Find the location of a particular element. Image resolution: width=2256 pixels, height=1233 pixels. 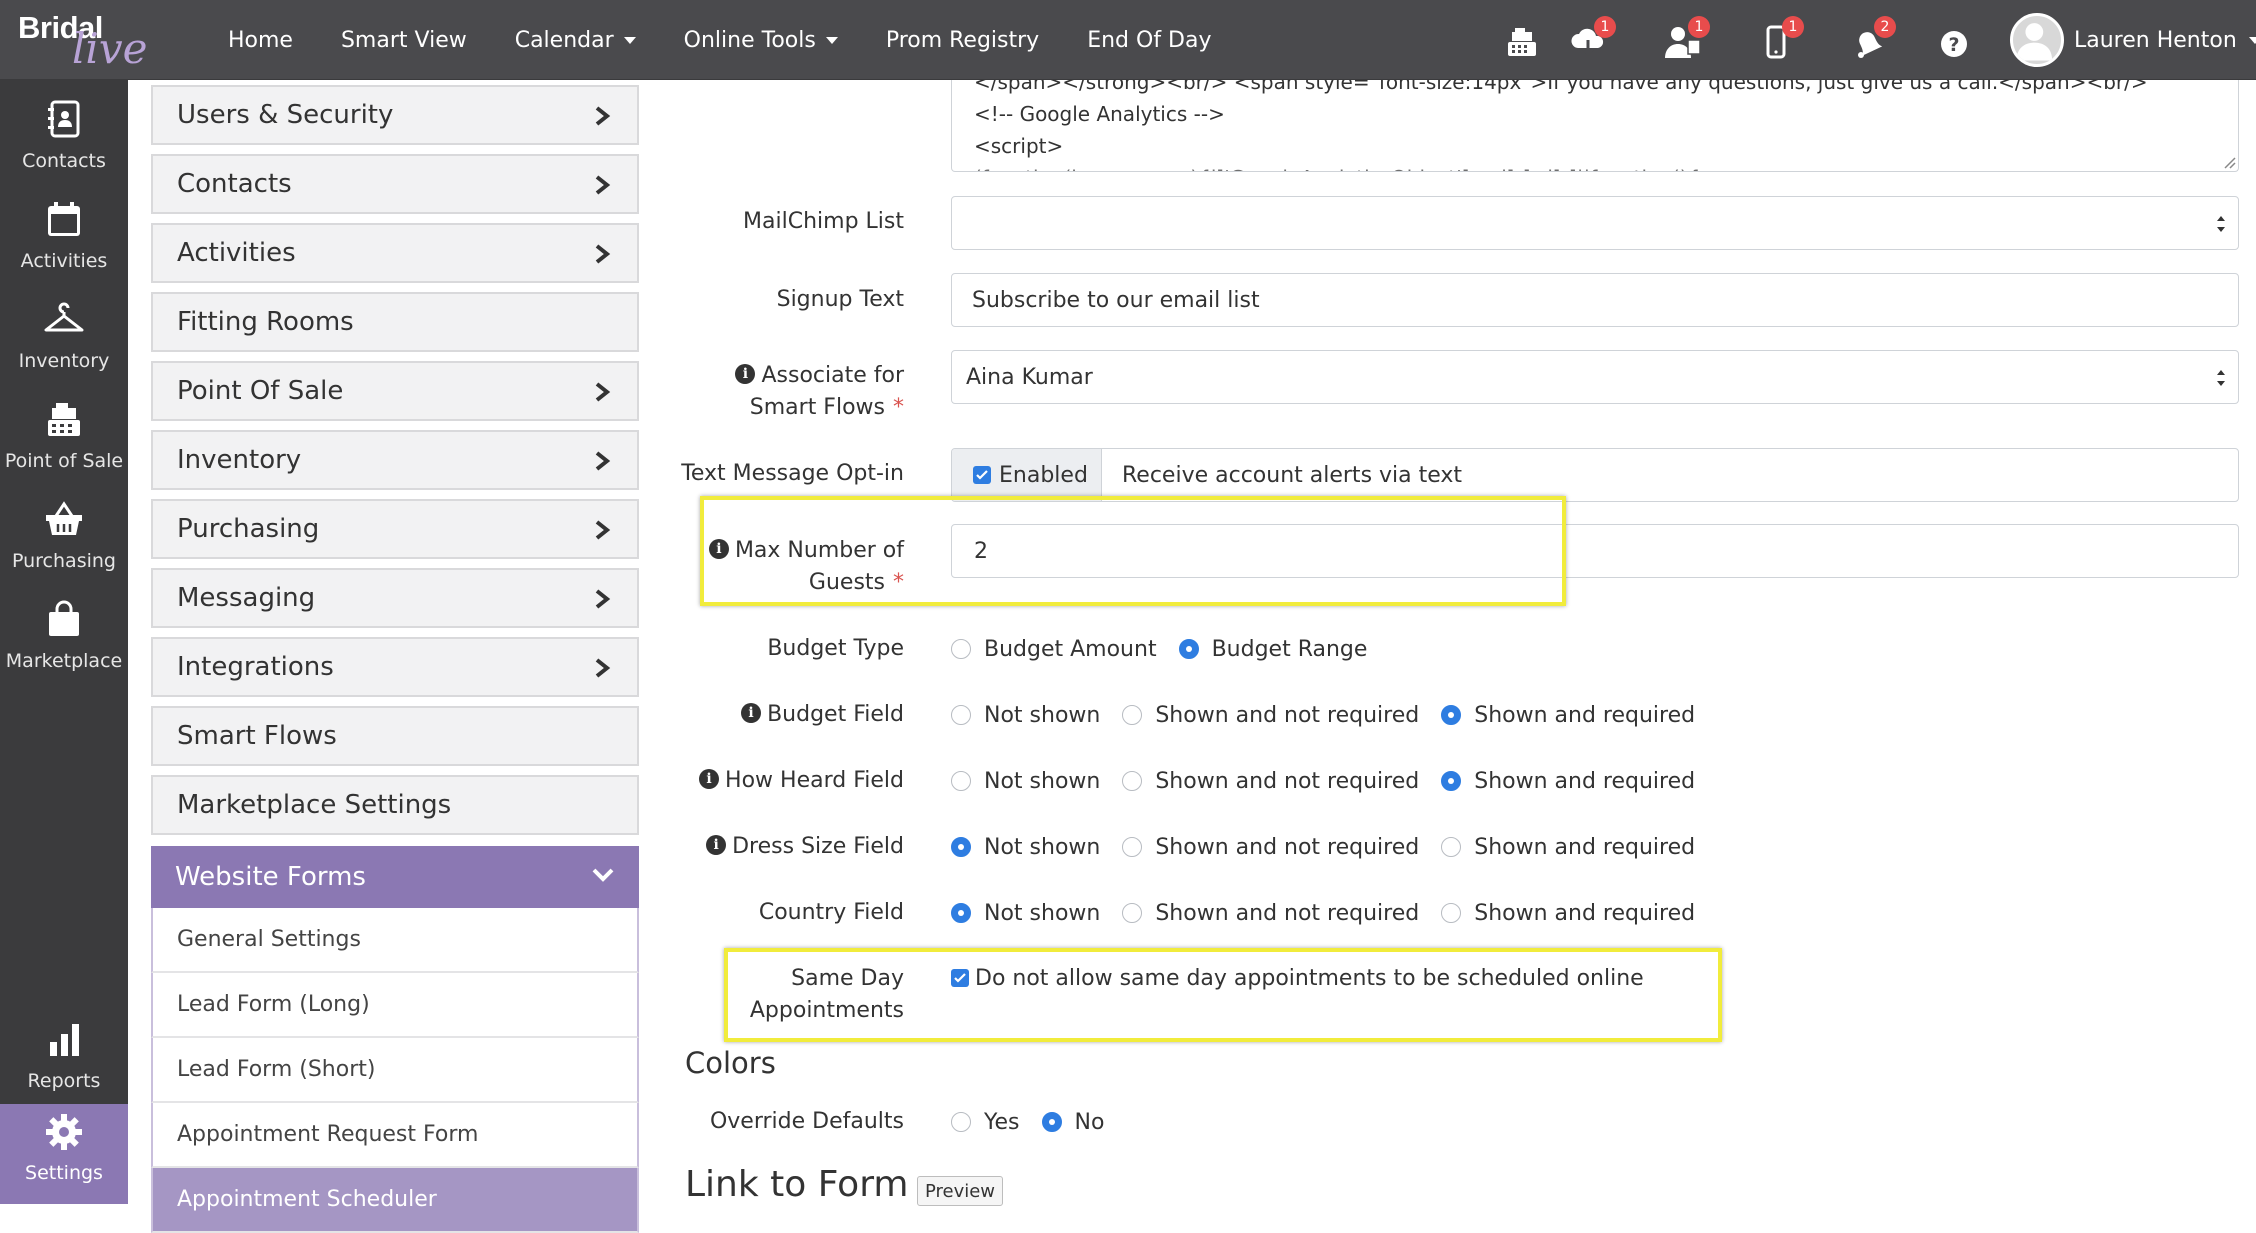

submenu-general-settings: General Settings is located at coordinates (395, 940).